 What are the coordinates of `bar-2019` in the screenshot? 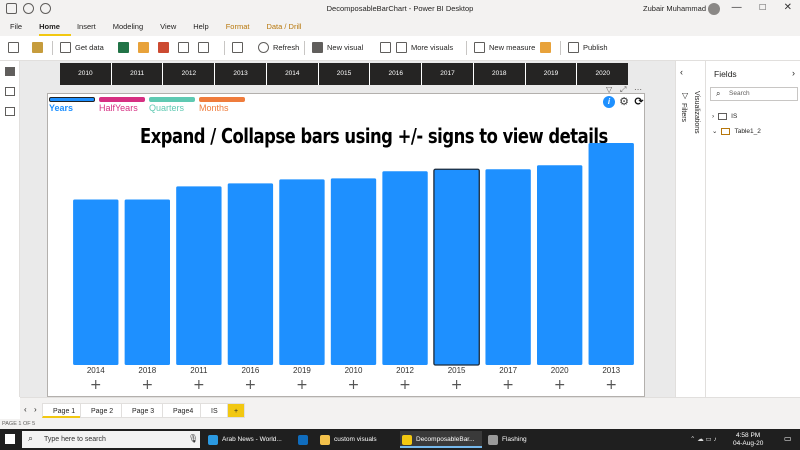 It's located at (302, 272).